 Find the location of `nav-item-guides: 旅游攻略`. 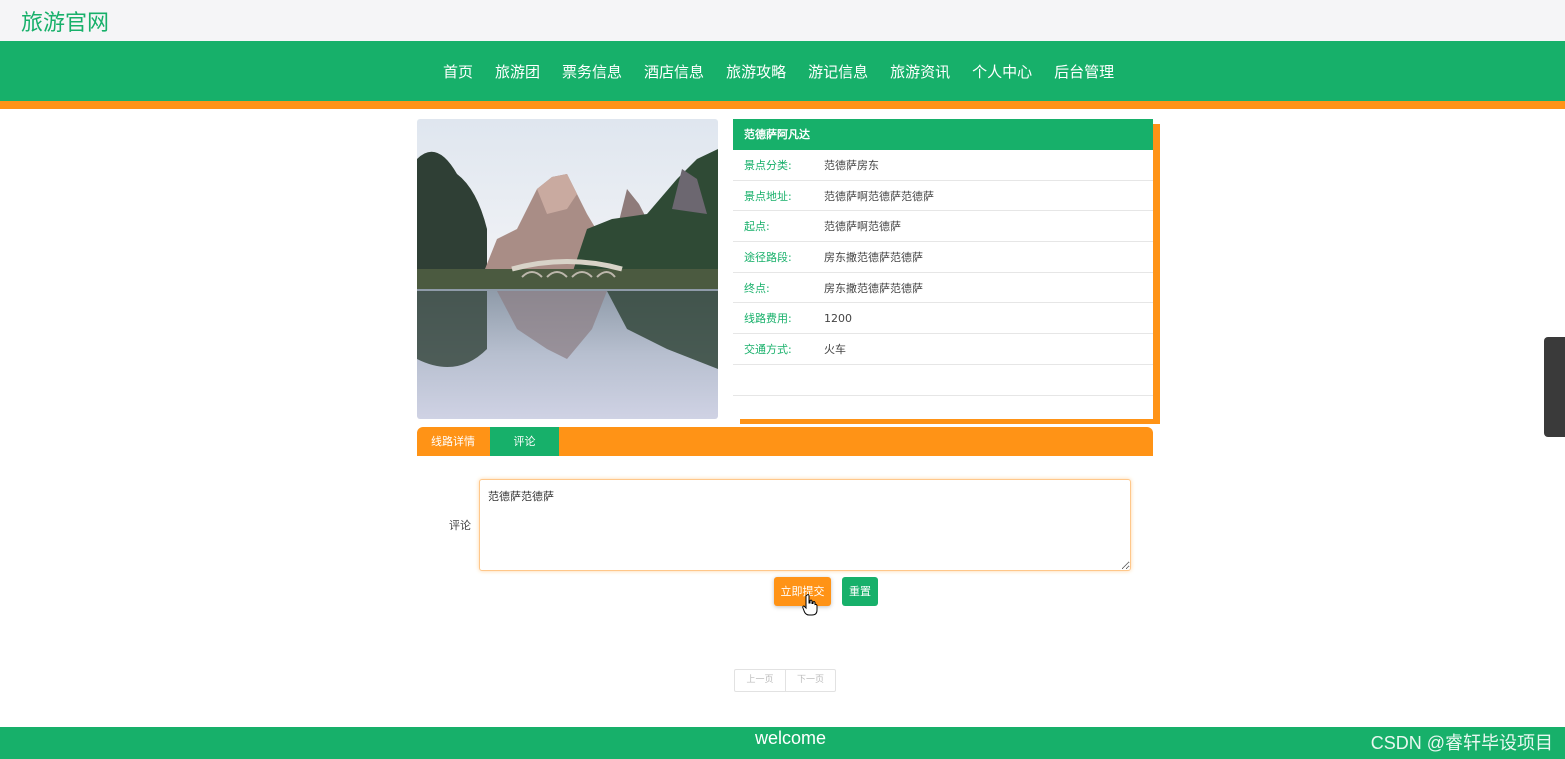

nav-item-guides: 旅游攻略 is located at coordinates (756, 71).